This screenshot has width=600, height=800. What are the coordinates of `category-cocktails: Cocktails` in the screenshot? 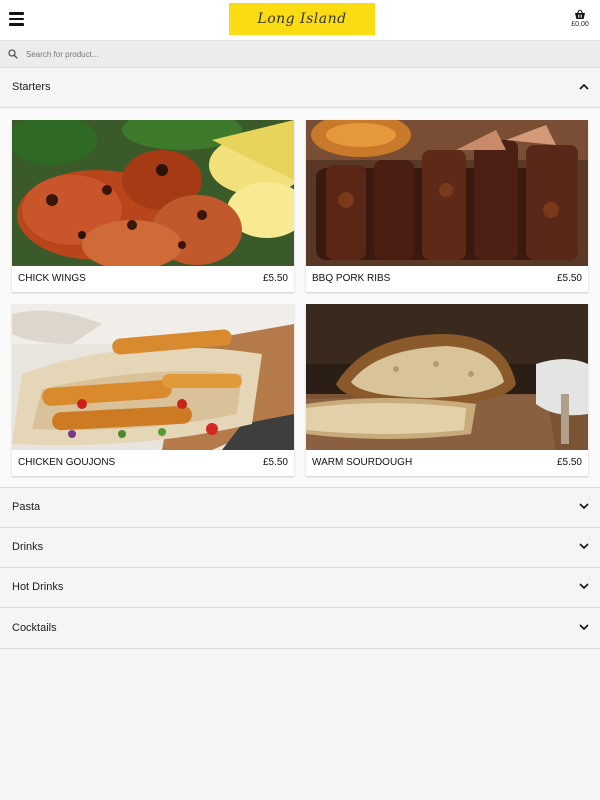 It's located at (300, 629).